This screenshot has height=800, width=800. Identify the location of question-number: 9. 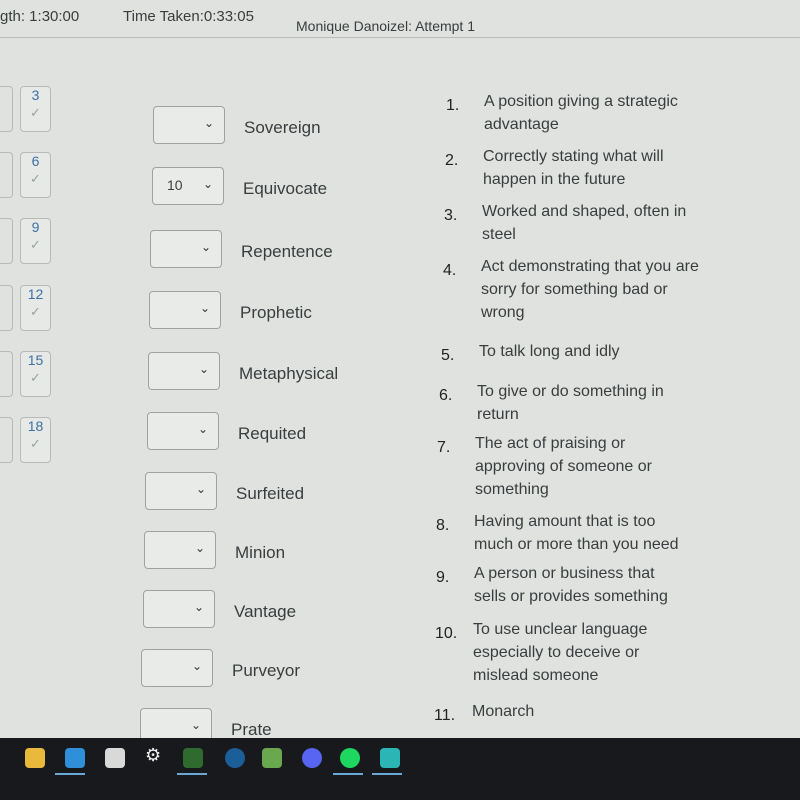
(35, 227).